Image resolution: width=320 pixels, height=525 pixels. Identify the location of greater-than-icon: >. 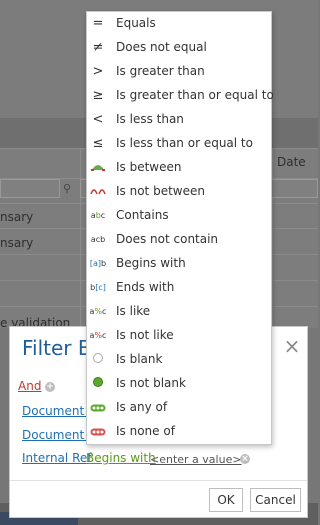
(98, 71).